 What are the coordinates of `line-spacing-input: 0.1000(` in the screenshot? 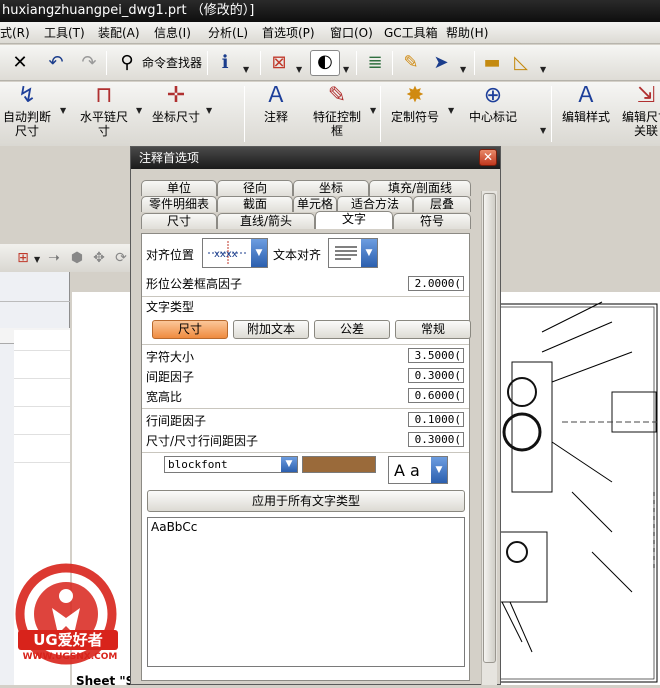 It's located at (436, 419).